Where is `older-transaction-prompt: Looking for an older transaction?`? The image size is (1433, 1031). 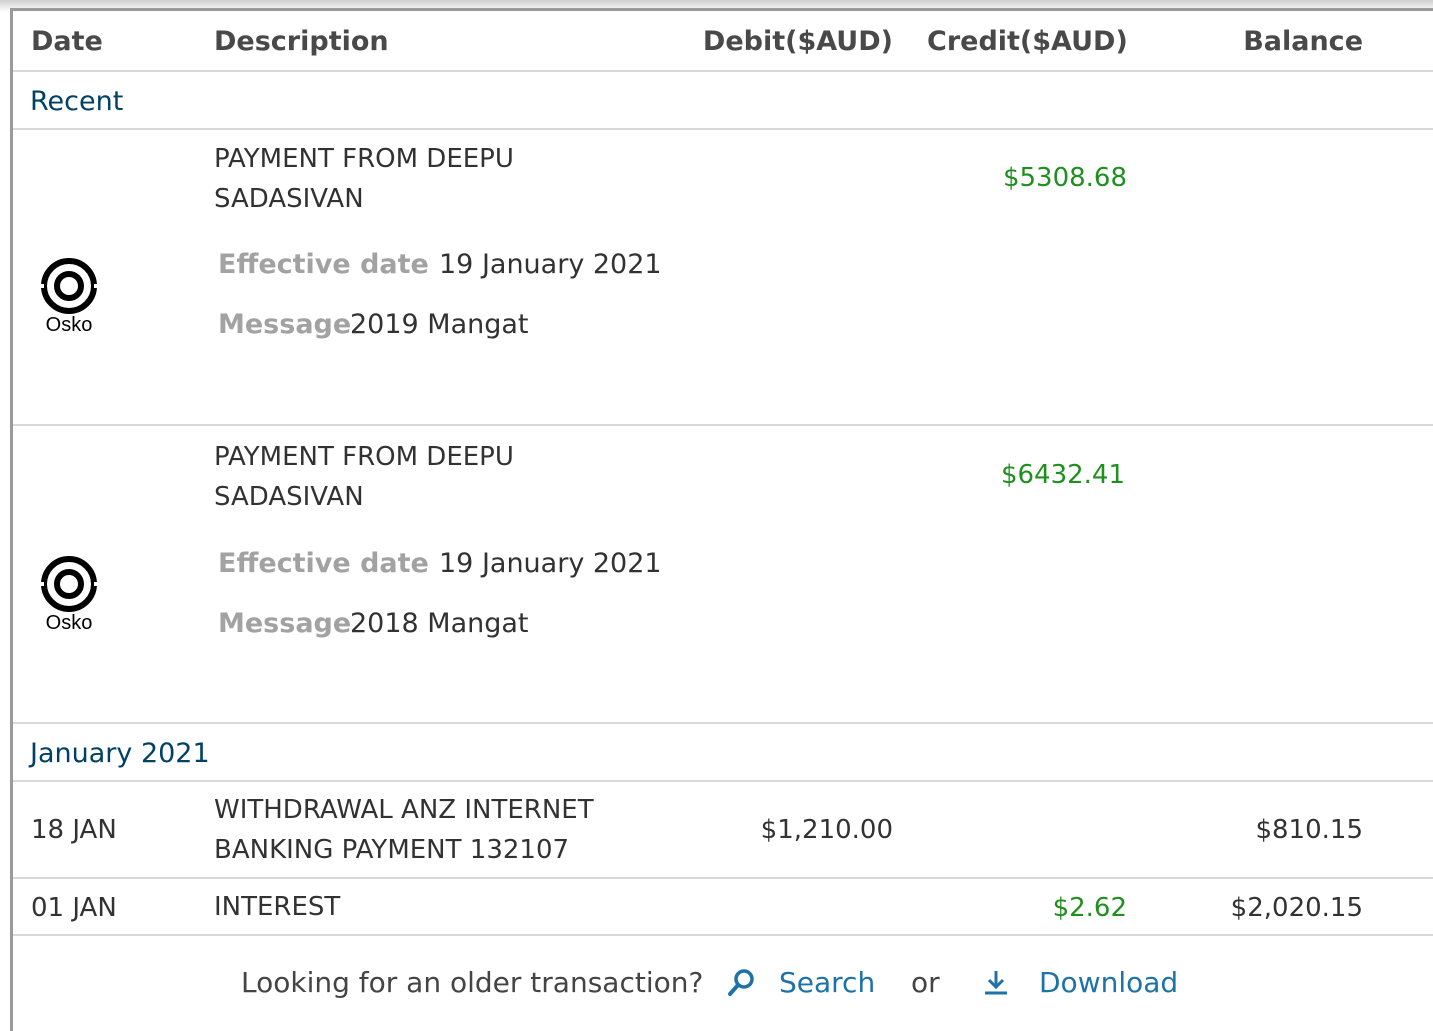
older-transaction-prompt: Looking for an older transaction? is located at coordinates (472, 982).